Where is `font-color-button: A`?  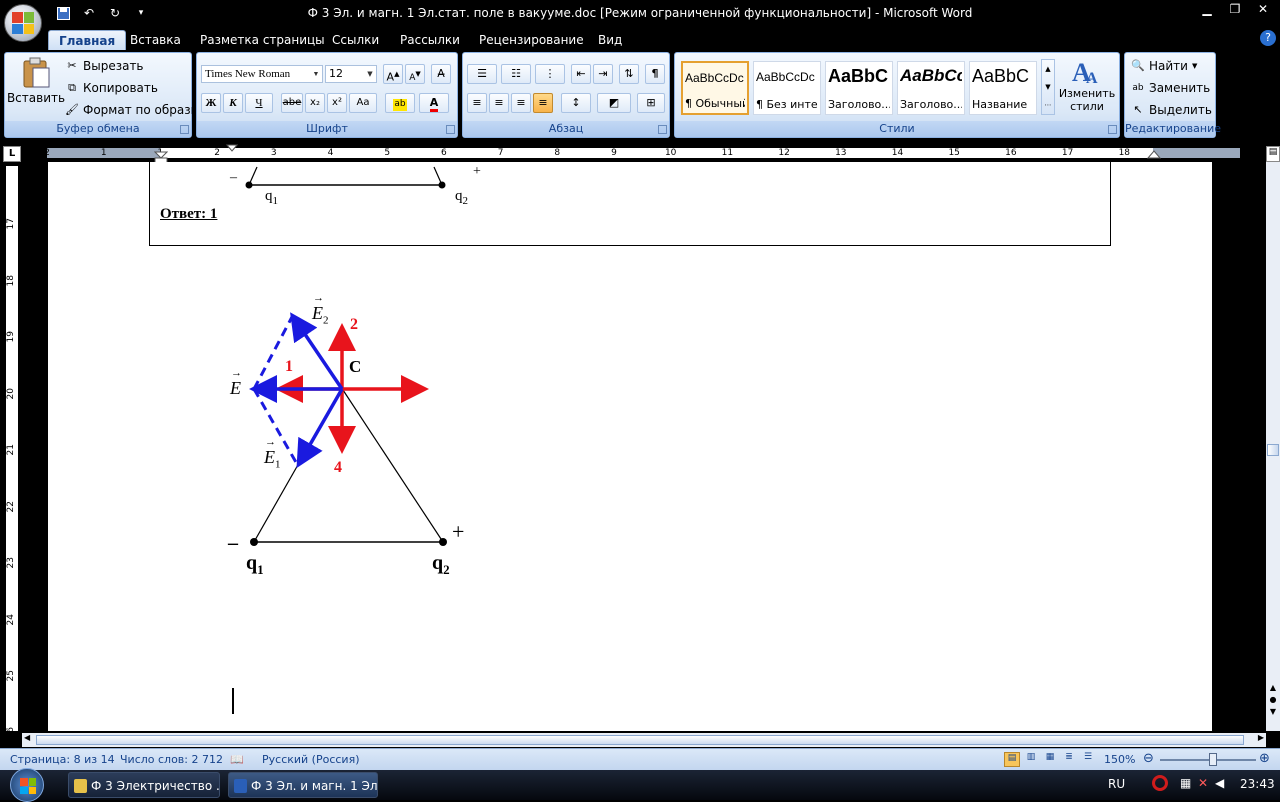 font-color-button: A is located at coordinates (434, 103).